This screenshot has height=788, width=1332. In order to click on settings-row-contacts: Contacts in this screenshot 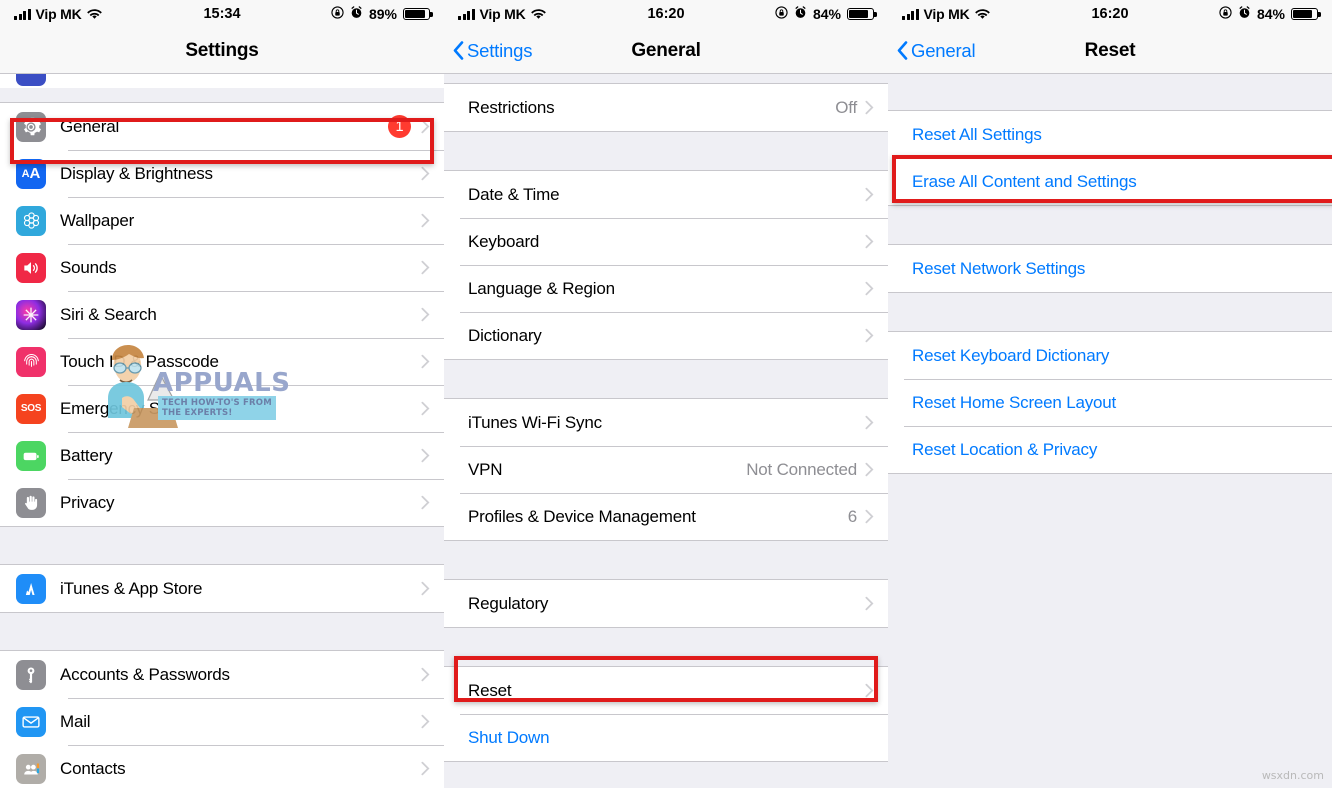, I will do `click(222, 766)`.